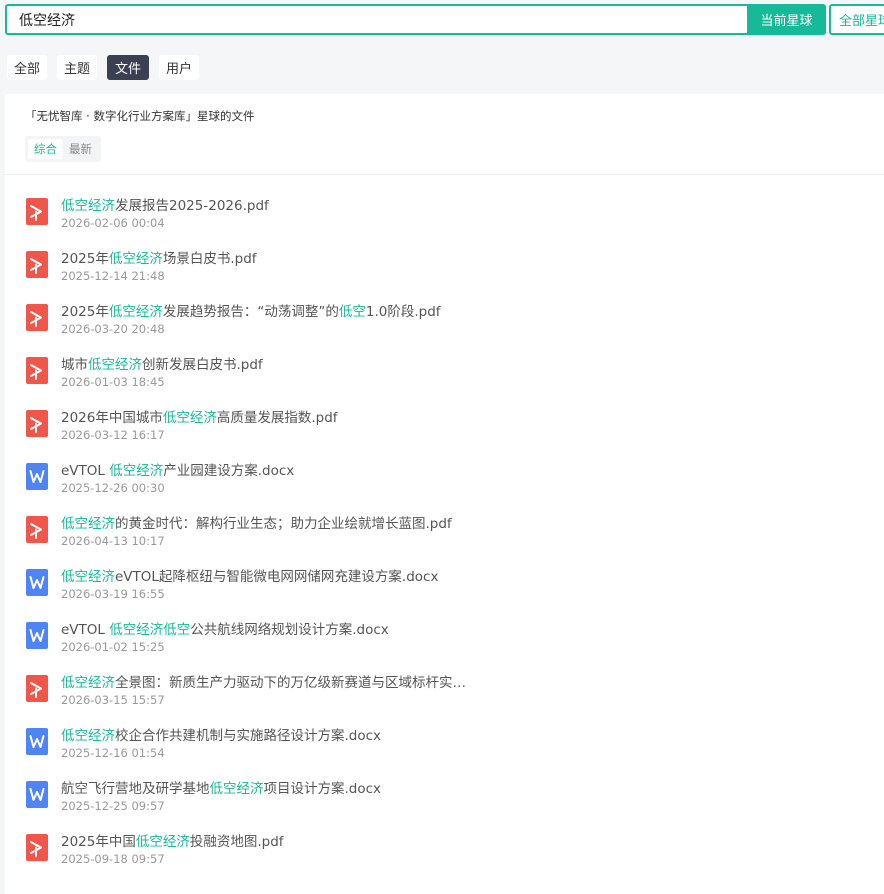 Image resolution: width=884 pixels, height=894 pixels. I want to click on file-name-text: 校企合作共建机制与实施路径设计方案.docx, so click(248, 736).